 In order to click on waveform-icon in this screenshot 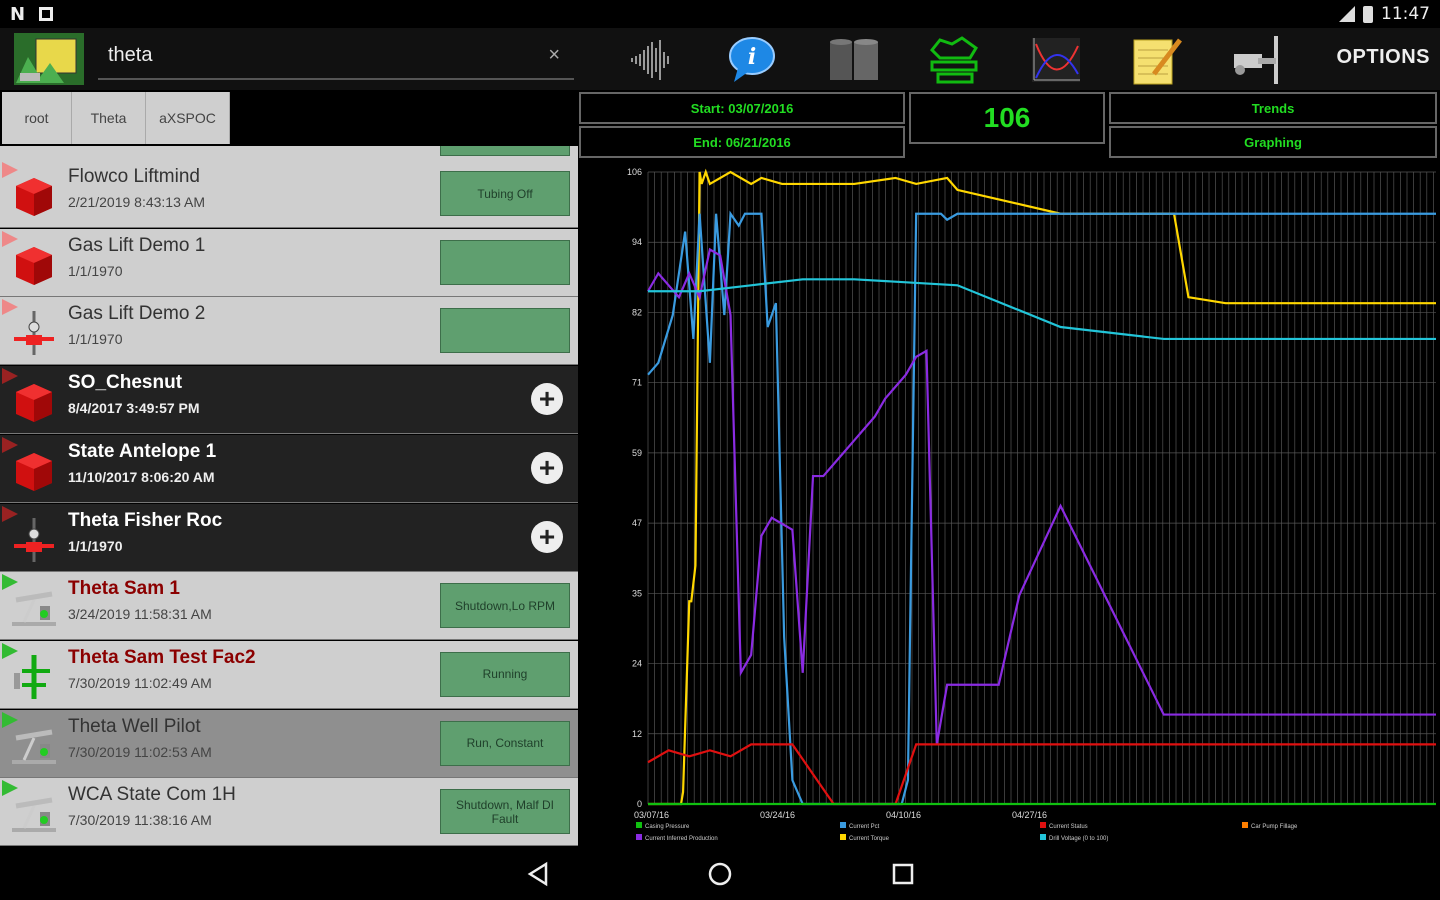, I will do `click(650, 60)`.